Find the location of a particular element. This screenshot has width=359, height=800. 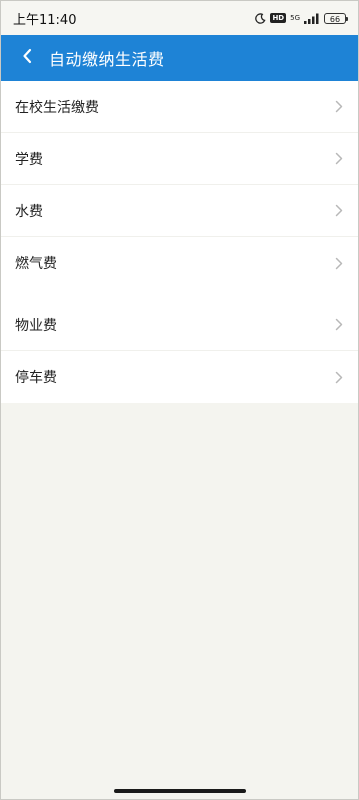

hd-icon: HD is located at coordinates (278, 18).